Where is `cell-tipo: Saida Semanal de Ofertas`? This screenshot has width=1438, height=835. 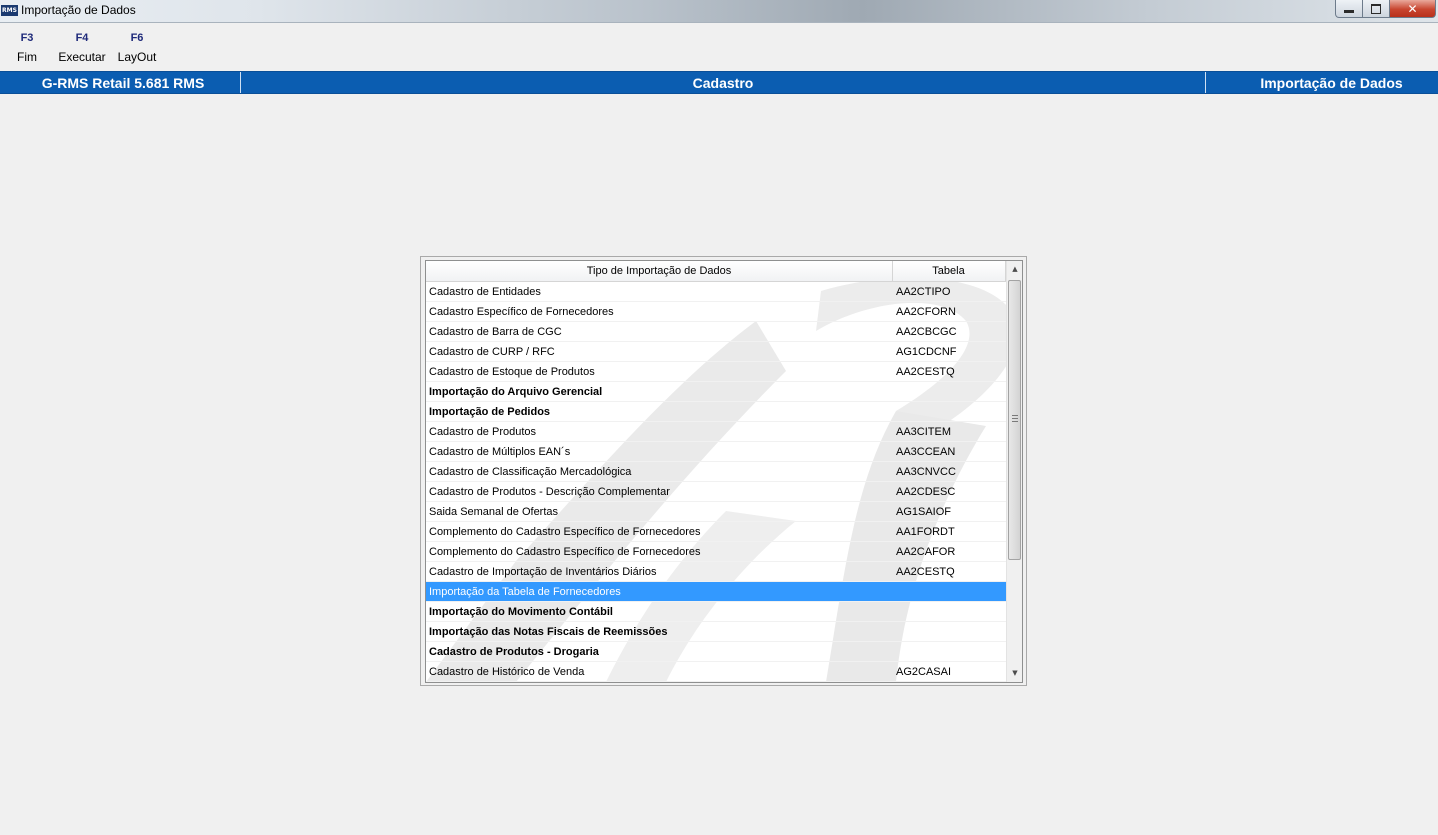 cell-tipo: Saida Semanal de Ofertas is located at coordinates (494, 512).